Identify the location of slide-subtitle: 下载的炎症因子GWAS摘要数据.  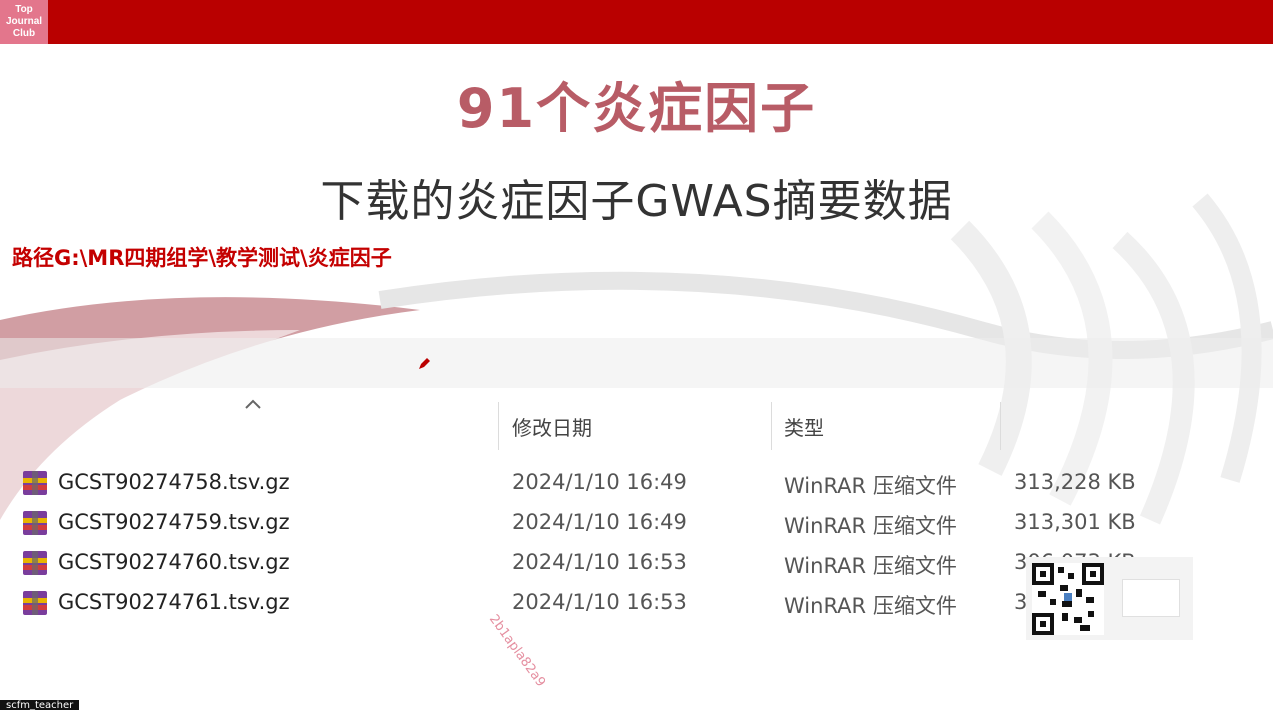
(636, 201).